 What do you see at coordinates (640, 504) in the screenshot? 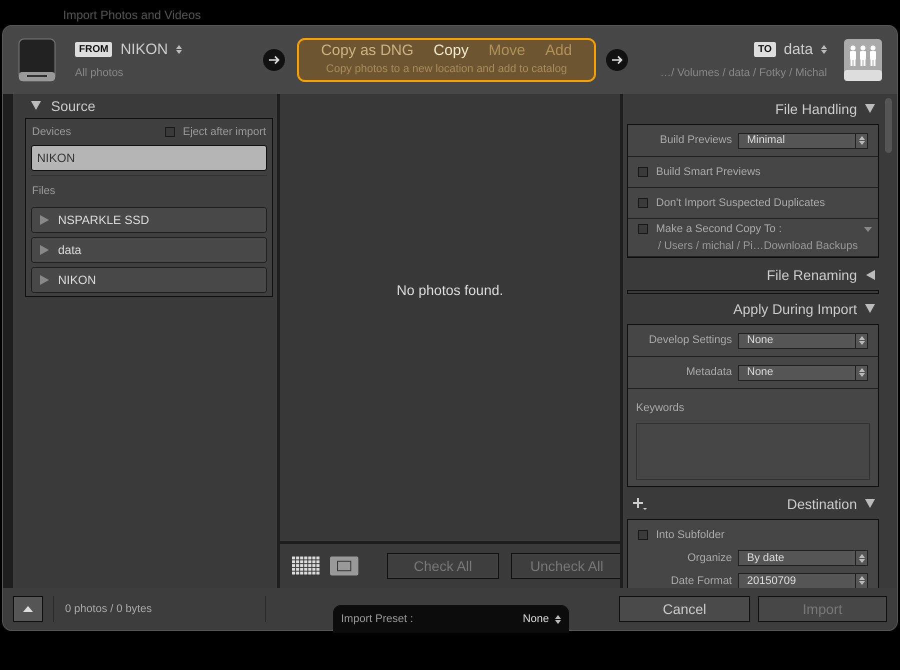
I see `add-icon` at bounding box center [640, 504].